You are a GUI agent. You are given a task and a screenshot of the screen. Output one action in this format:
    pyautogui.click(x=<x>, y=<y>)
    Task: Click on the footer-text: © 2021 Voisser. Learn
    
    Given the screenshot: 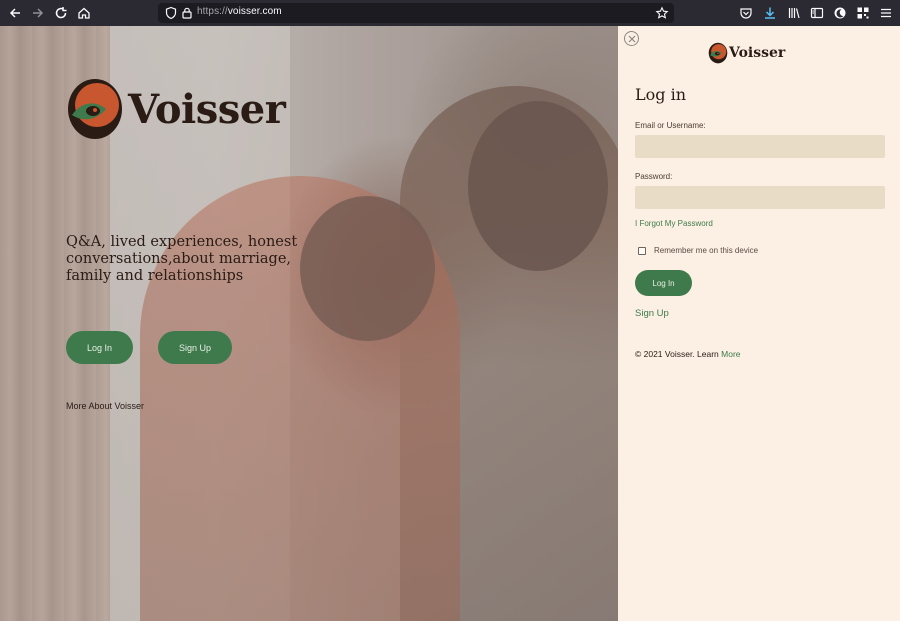 What is the action you would take?
    pyautogui.click(x=677, y=354)
    